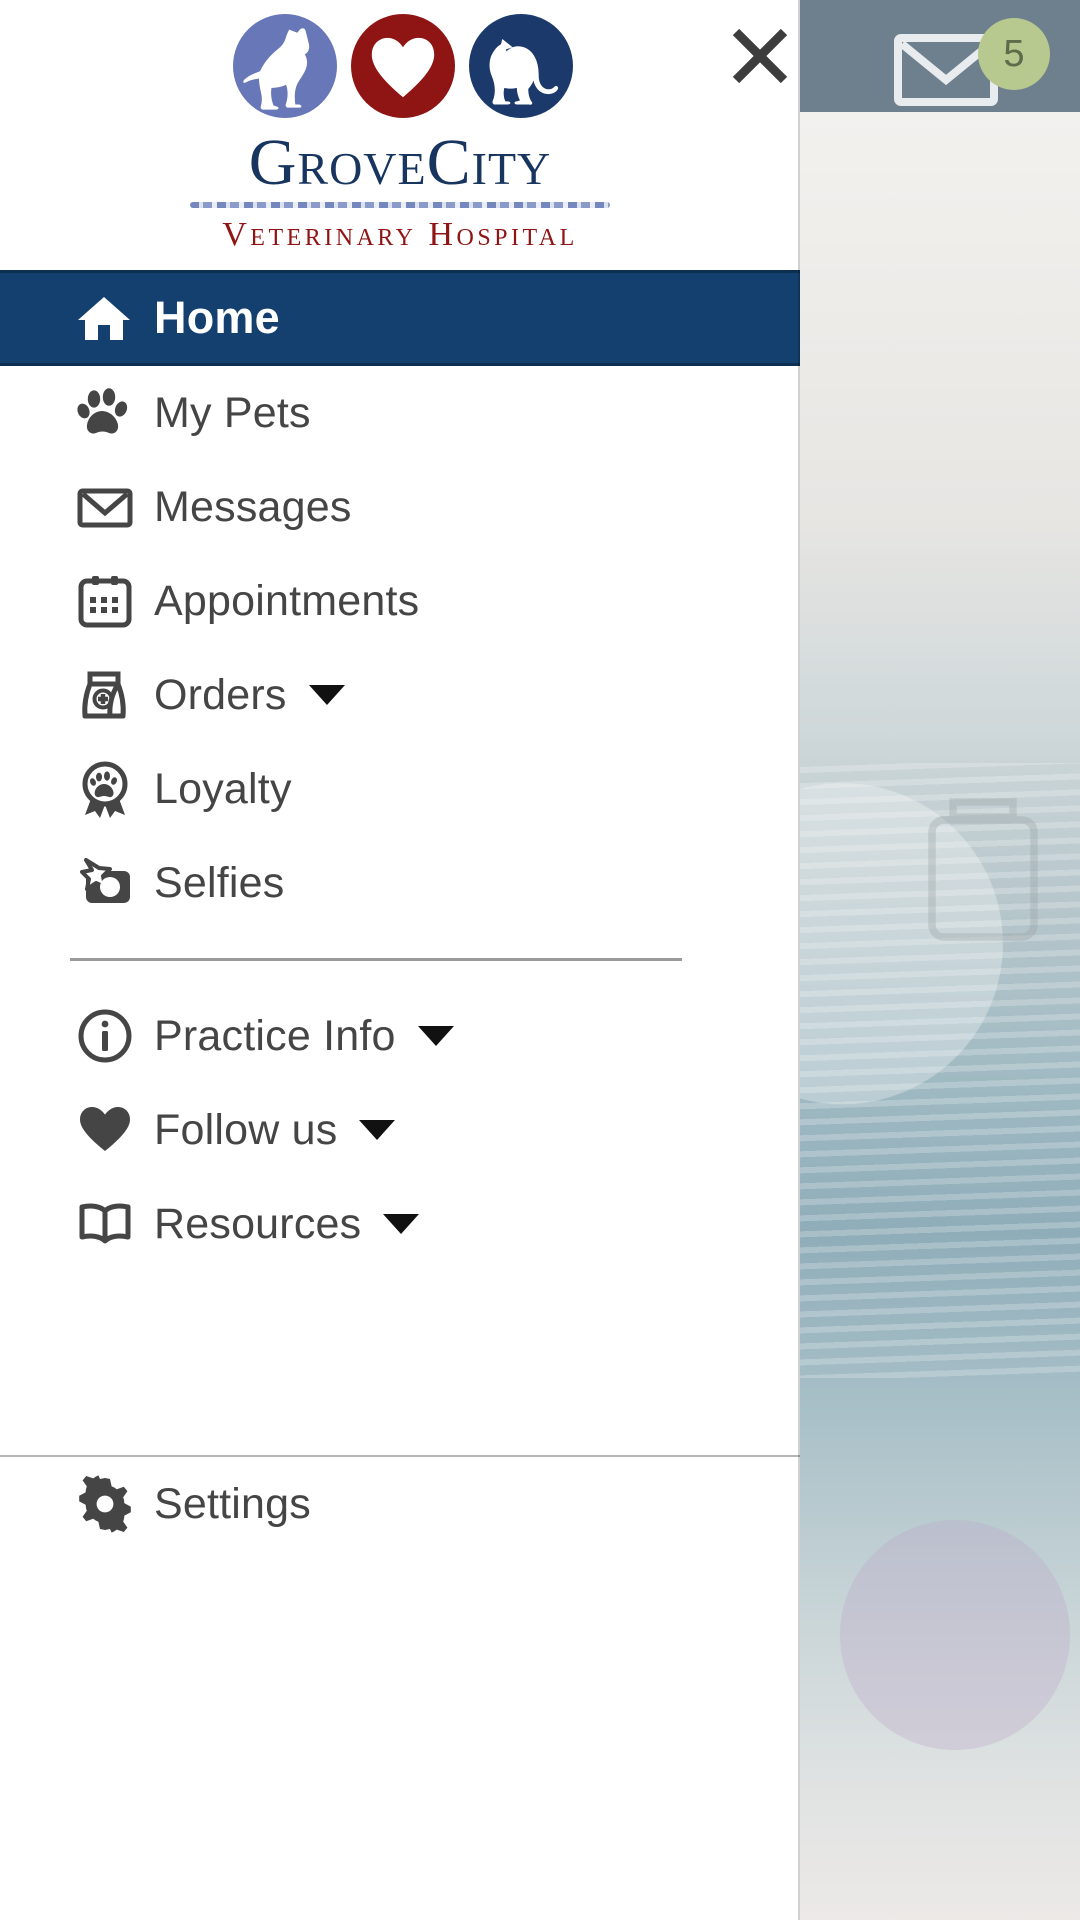  What do you see at coordinates (400, 1036) in the screenshot?
I see `sidebar-item-practice-info: Practice Info` at bounding box center [400, 1036].